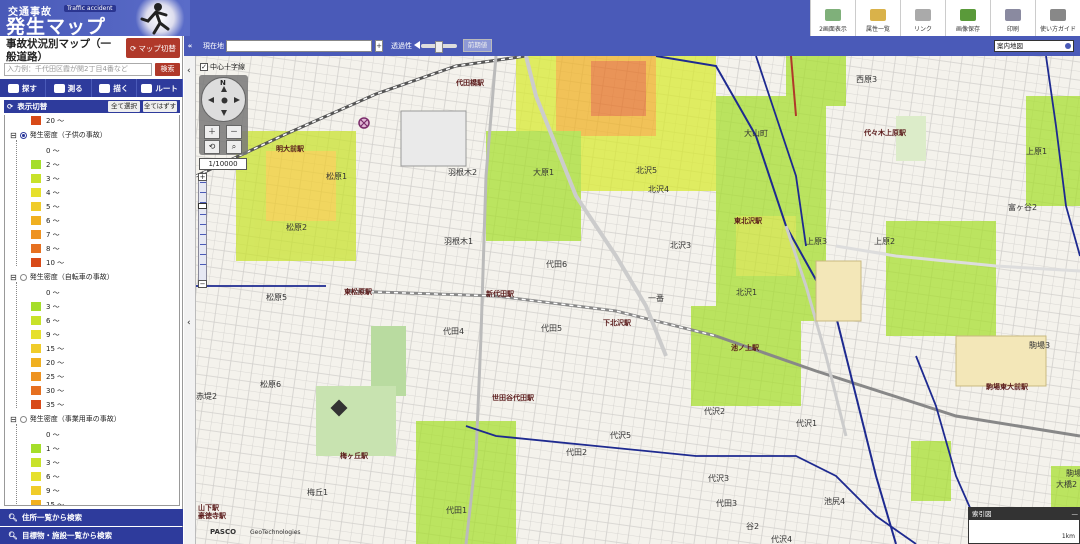  I want to click on zoom-out-button: −, so click(202, 284).